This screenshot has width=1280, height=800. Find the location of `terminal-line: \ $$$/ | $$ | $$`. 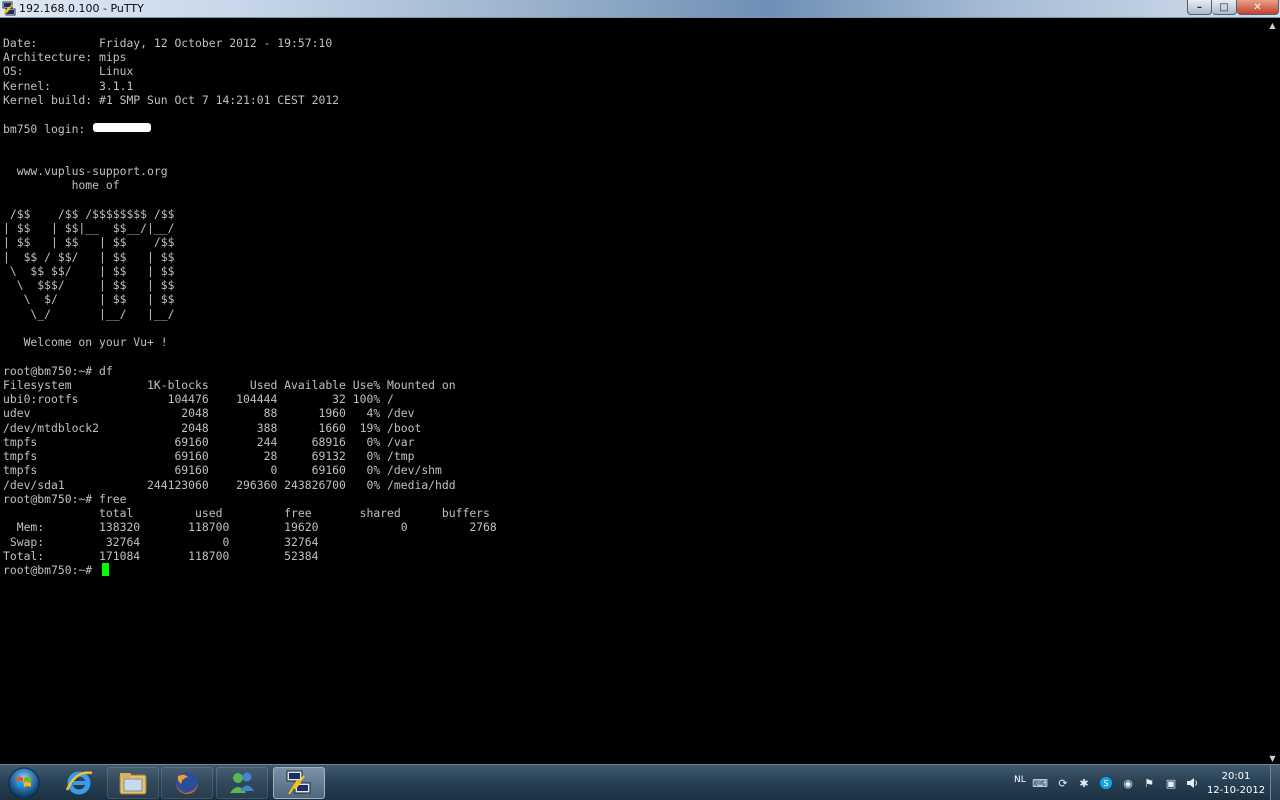

terminal-line: \ $$$/ | $$ | $$ is located at coordinates (89, 285).